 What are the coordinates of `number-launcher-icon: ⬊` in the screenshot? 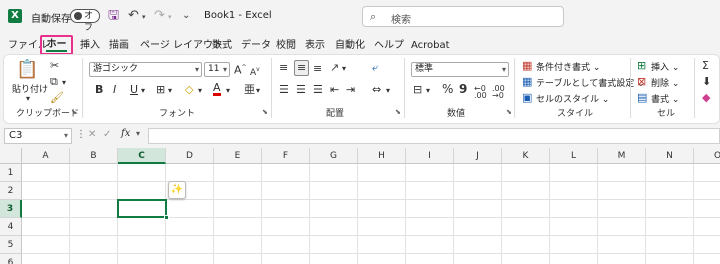 It's located at (509, 112).